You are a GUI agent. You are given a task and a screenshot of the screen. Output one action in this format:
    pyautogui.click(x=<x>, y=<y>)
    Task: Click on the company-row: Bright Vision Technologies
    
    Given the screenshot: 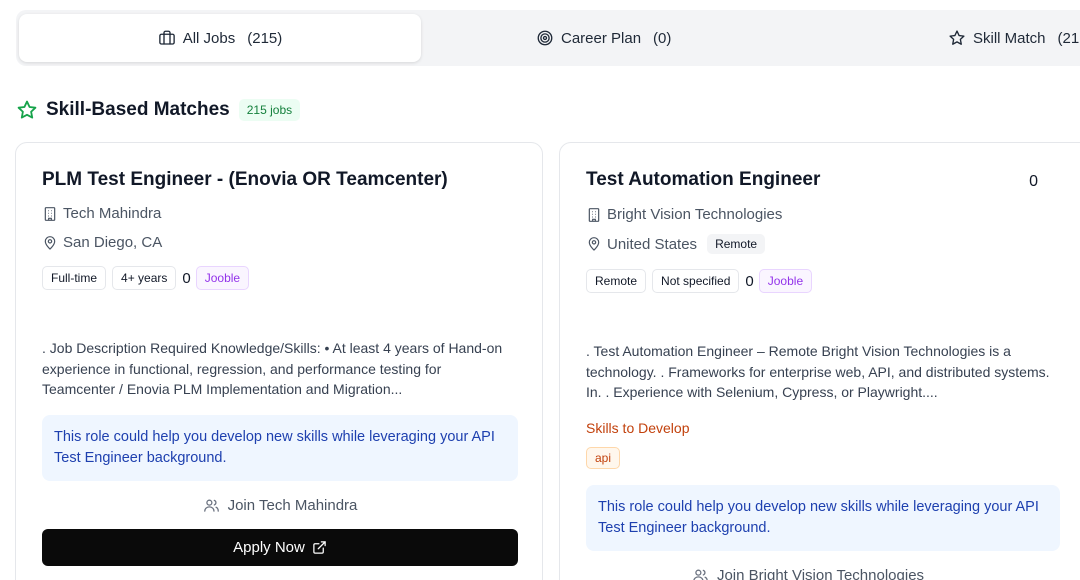 What is the action you would take?
    pyautogui.click(x=684, y=214)
    